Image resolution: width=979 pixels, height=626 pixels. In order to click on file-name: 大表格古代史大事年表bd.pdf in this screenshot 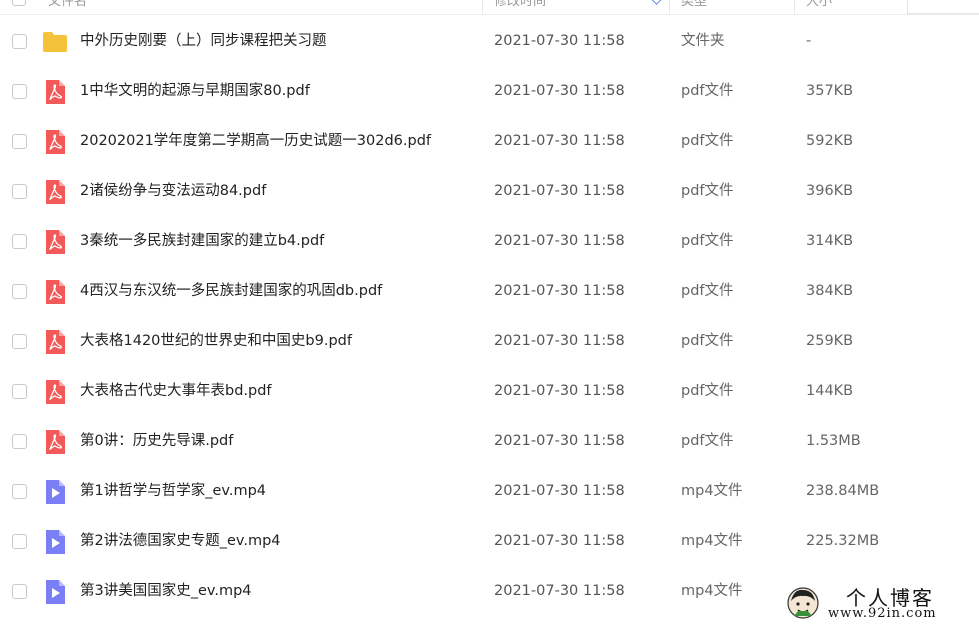, I will do `click(176, 391)`.